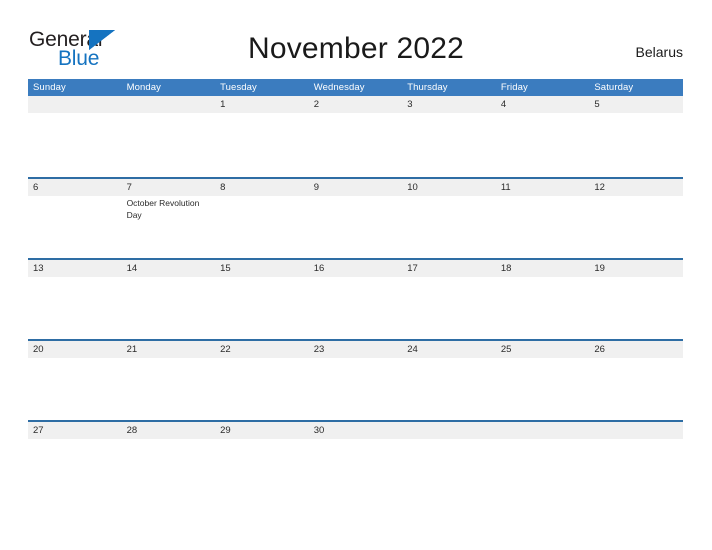  Describe the element at coordinates (355, 217) in the screenshot. I see `calendar-week-row: 6 7 8 9 10 11 12 October Revolution Day` at that location.